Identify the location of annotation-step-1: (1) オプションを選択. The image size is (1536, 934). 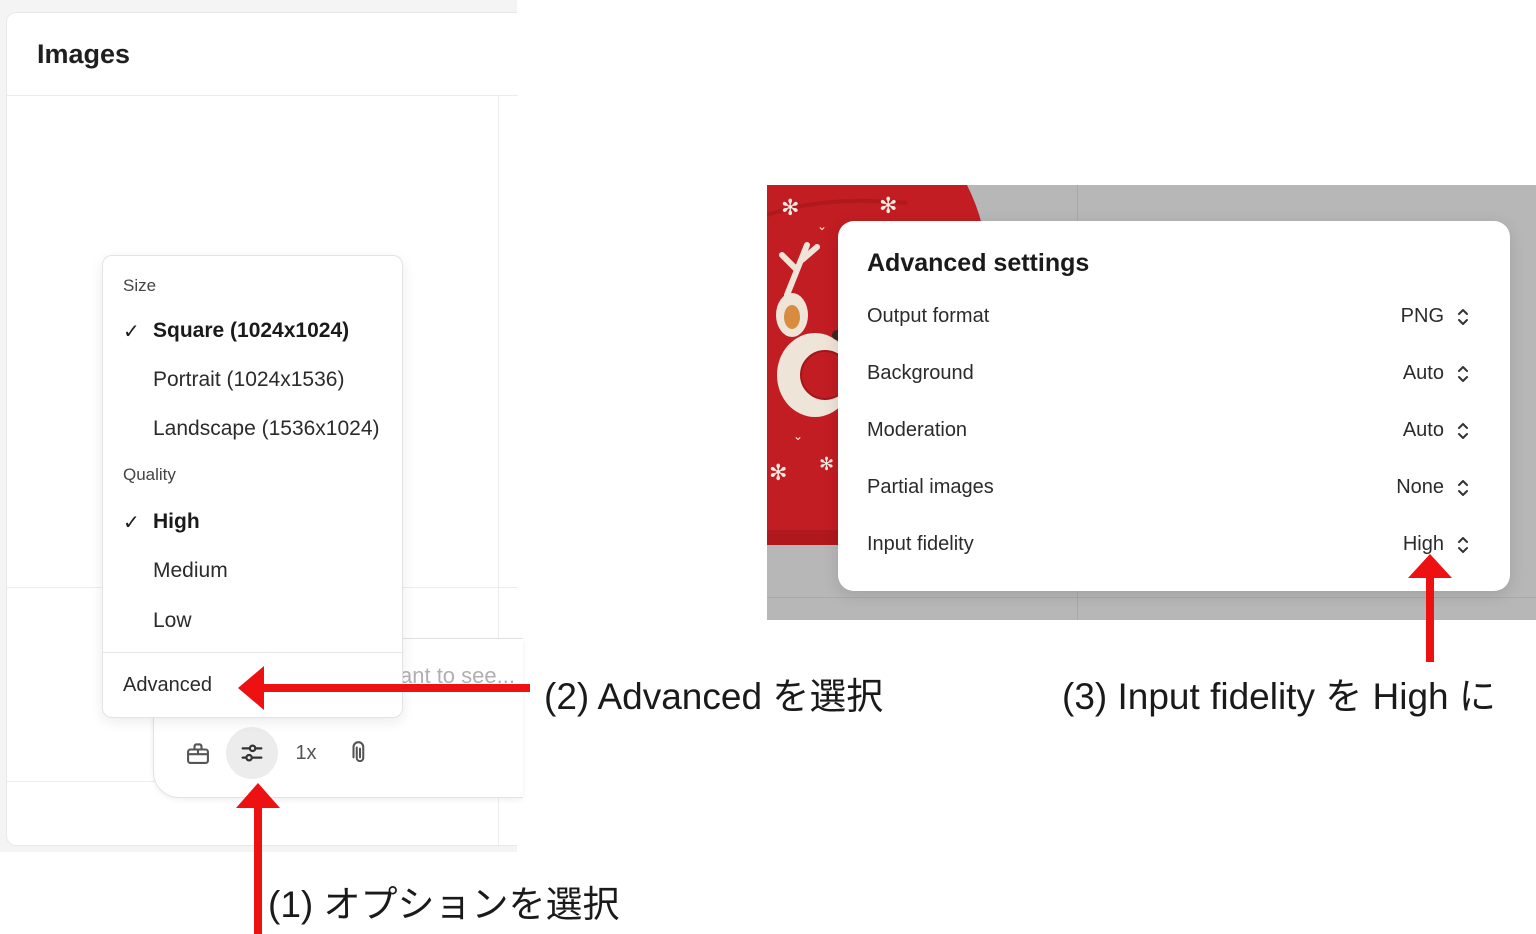
(444, 904).